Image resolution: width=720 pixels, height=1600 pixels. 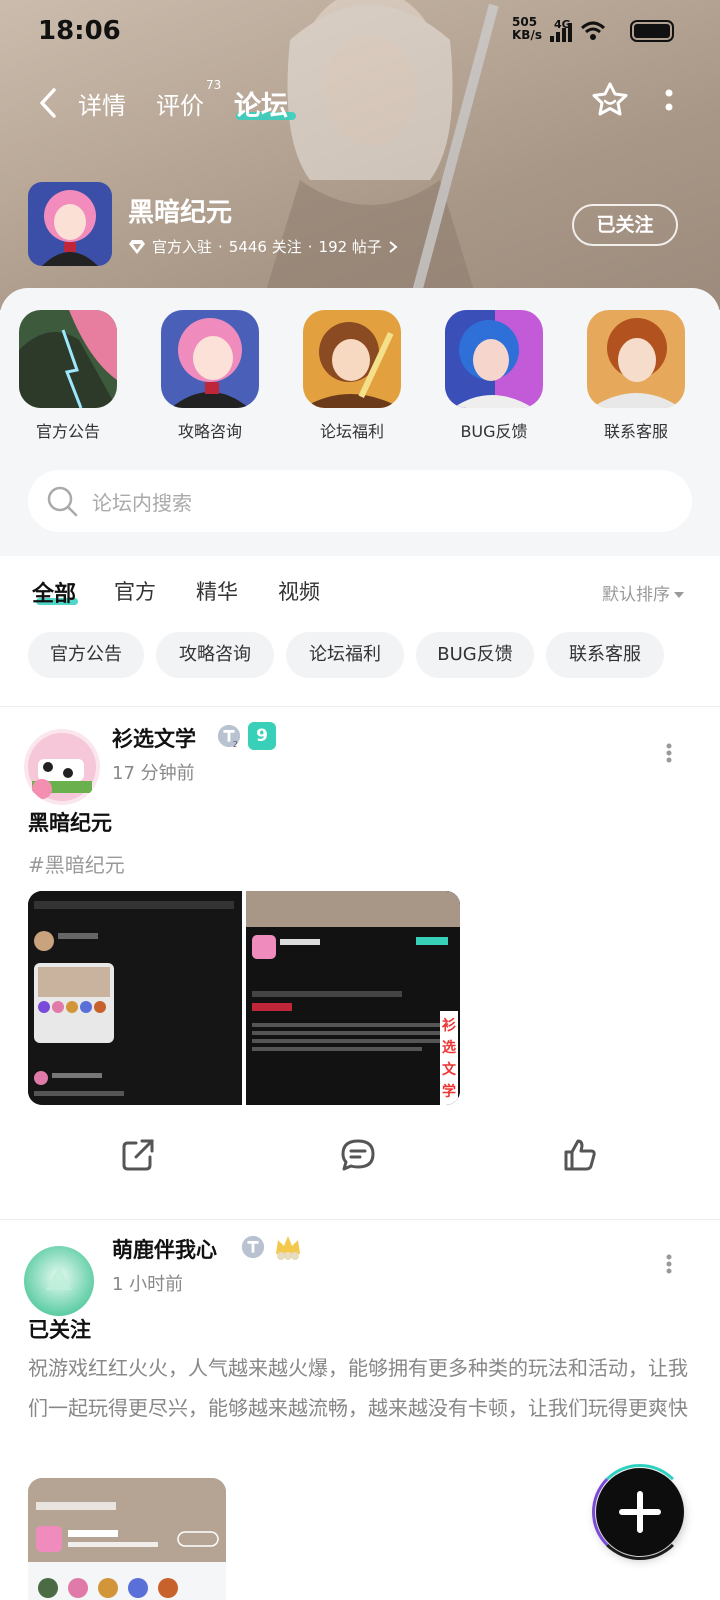 I want to click on battery-icon, so click(x=652, y=31).